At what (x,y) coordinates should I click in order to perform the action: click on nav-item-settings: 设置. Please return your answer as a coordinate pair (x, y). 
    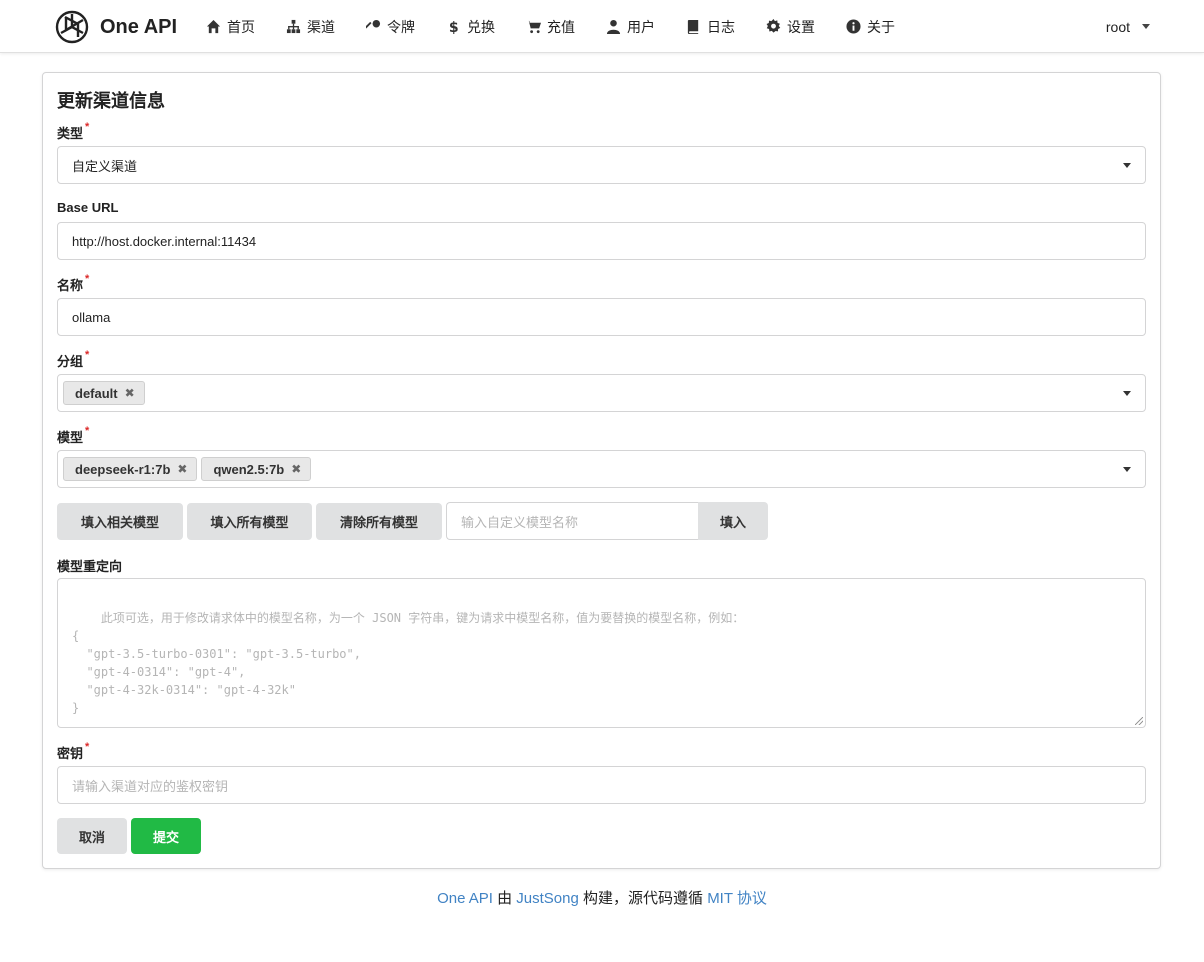
    Looking at the image, I should click on (790, 27).